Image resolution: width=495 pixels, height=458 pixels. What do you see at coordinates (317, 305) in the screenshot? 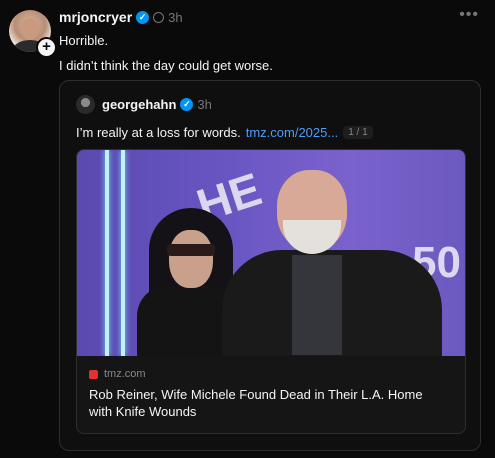
I see `man-shirt` at bounding box center [317, 305].